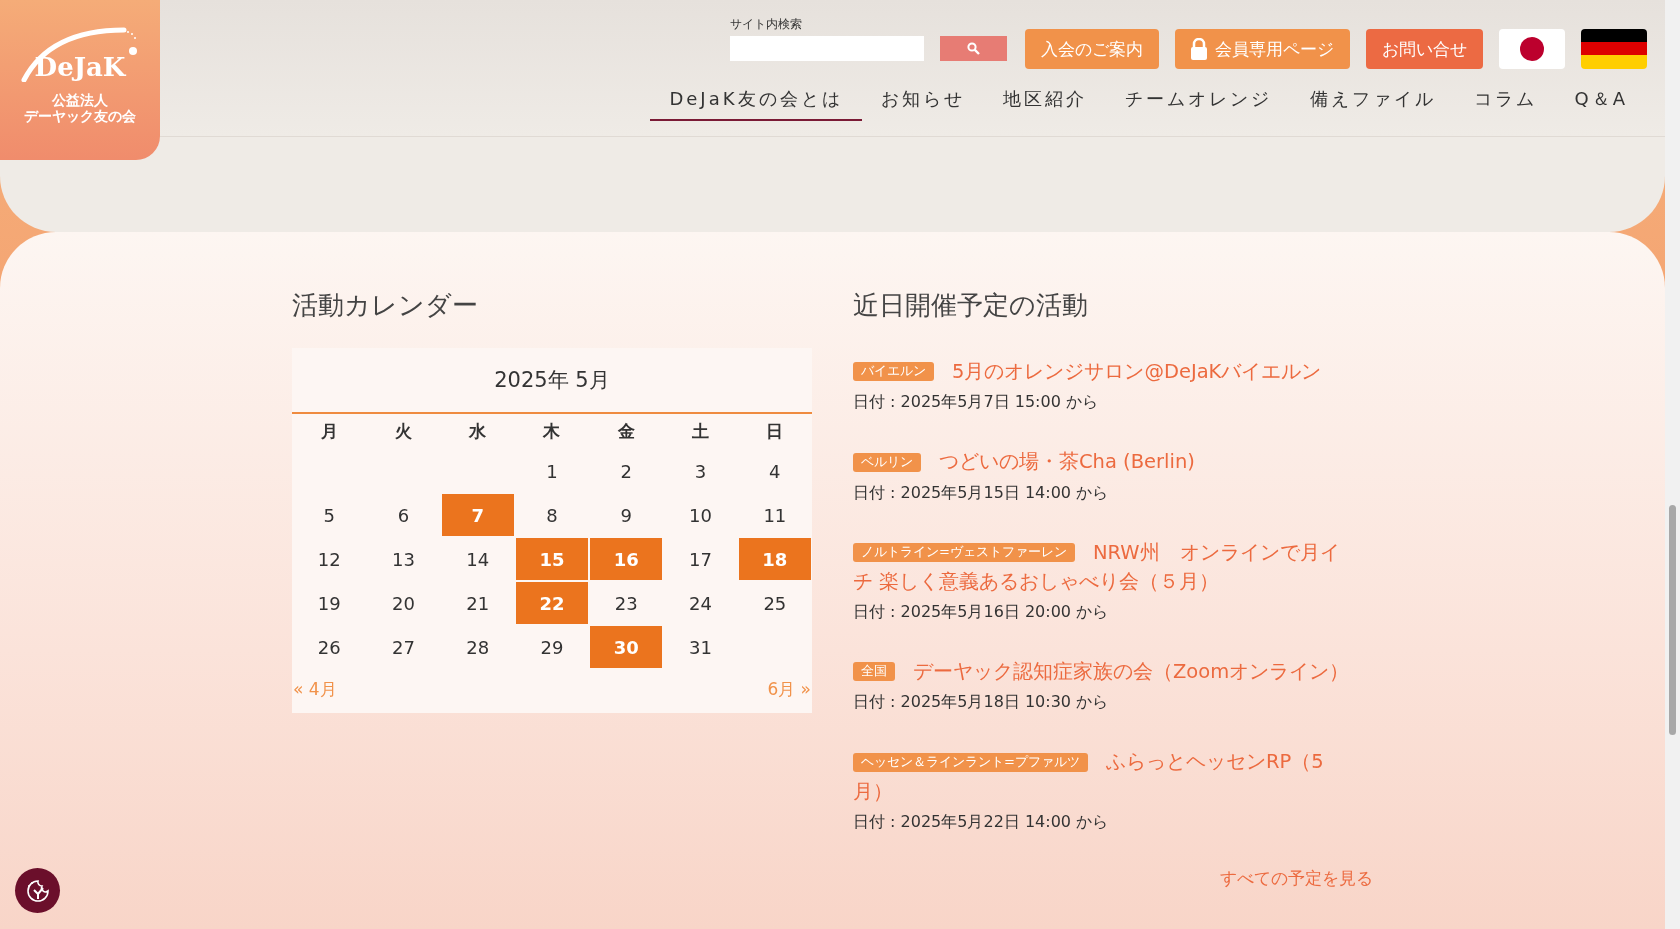  Describe the element at coordinates (80, 116) in the screenshot. I see `logo-text: デーヤック友の会` at that location.